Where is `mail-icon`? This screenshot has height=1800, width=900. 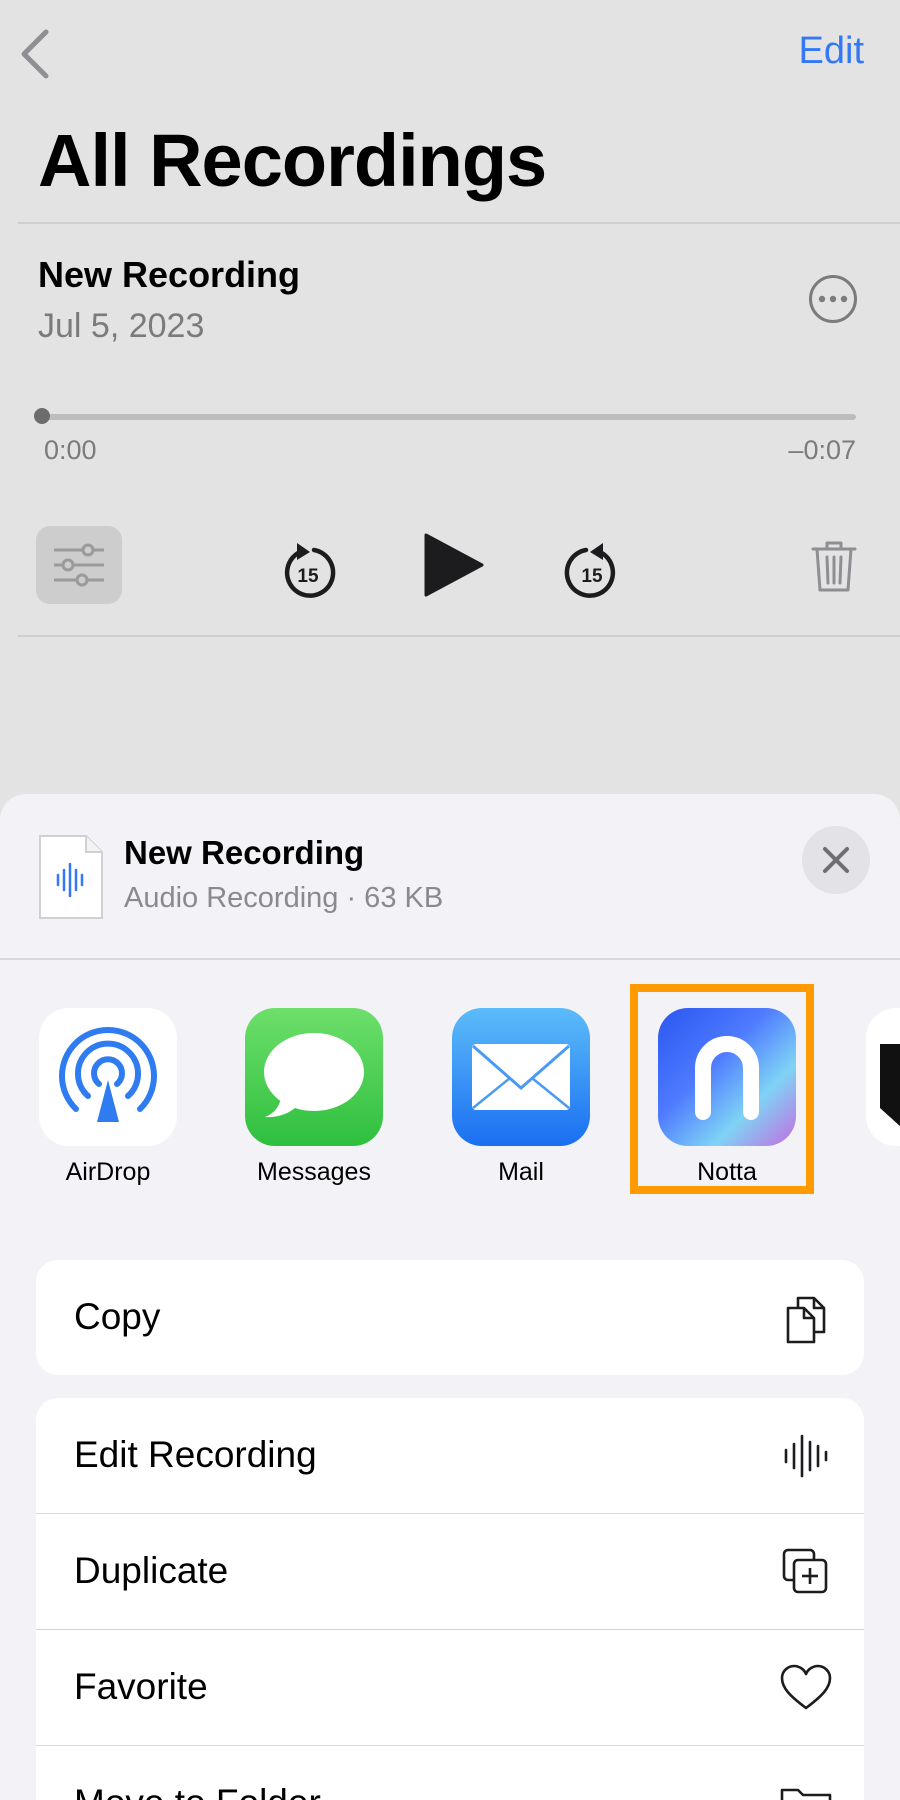
mail-icon is located at coordinates (521, 1077).